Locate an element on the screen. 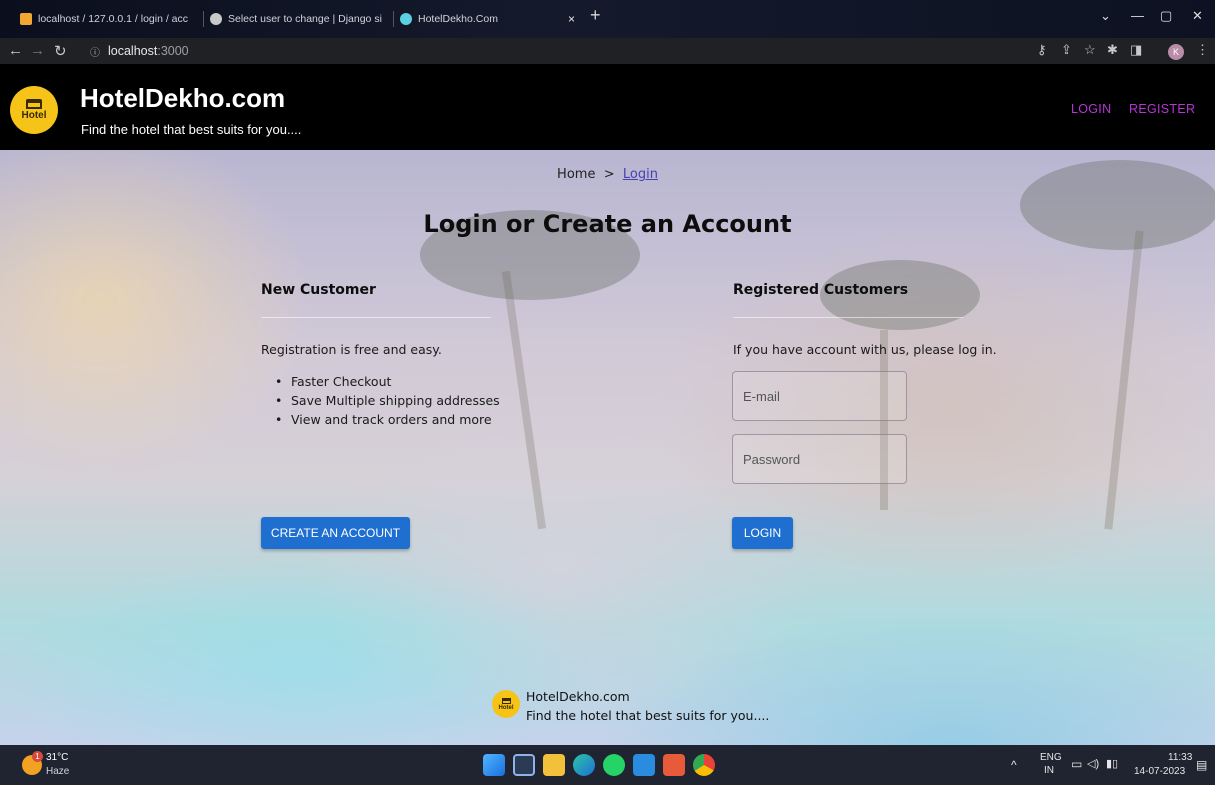  breadcrumb-current: Login is located at coordinates (640, 174).